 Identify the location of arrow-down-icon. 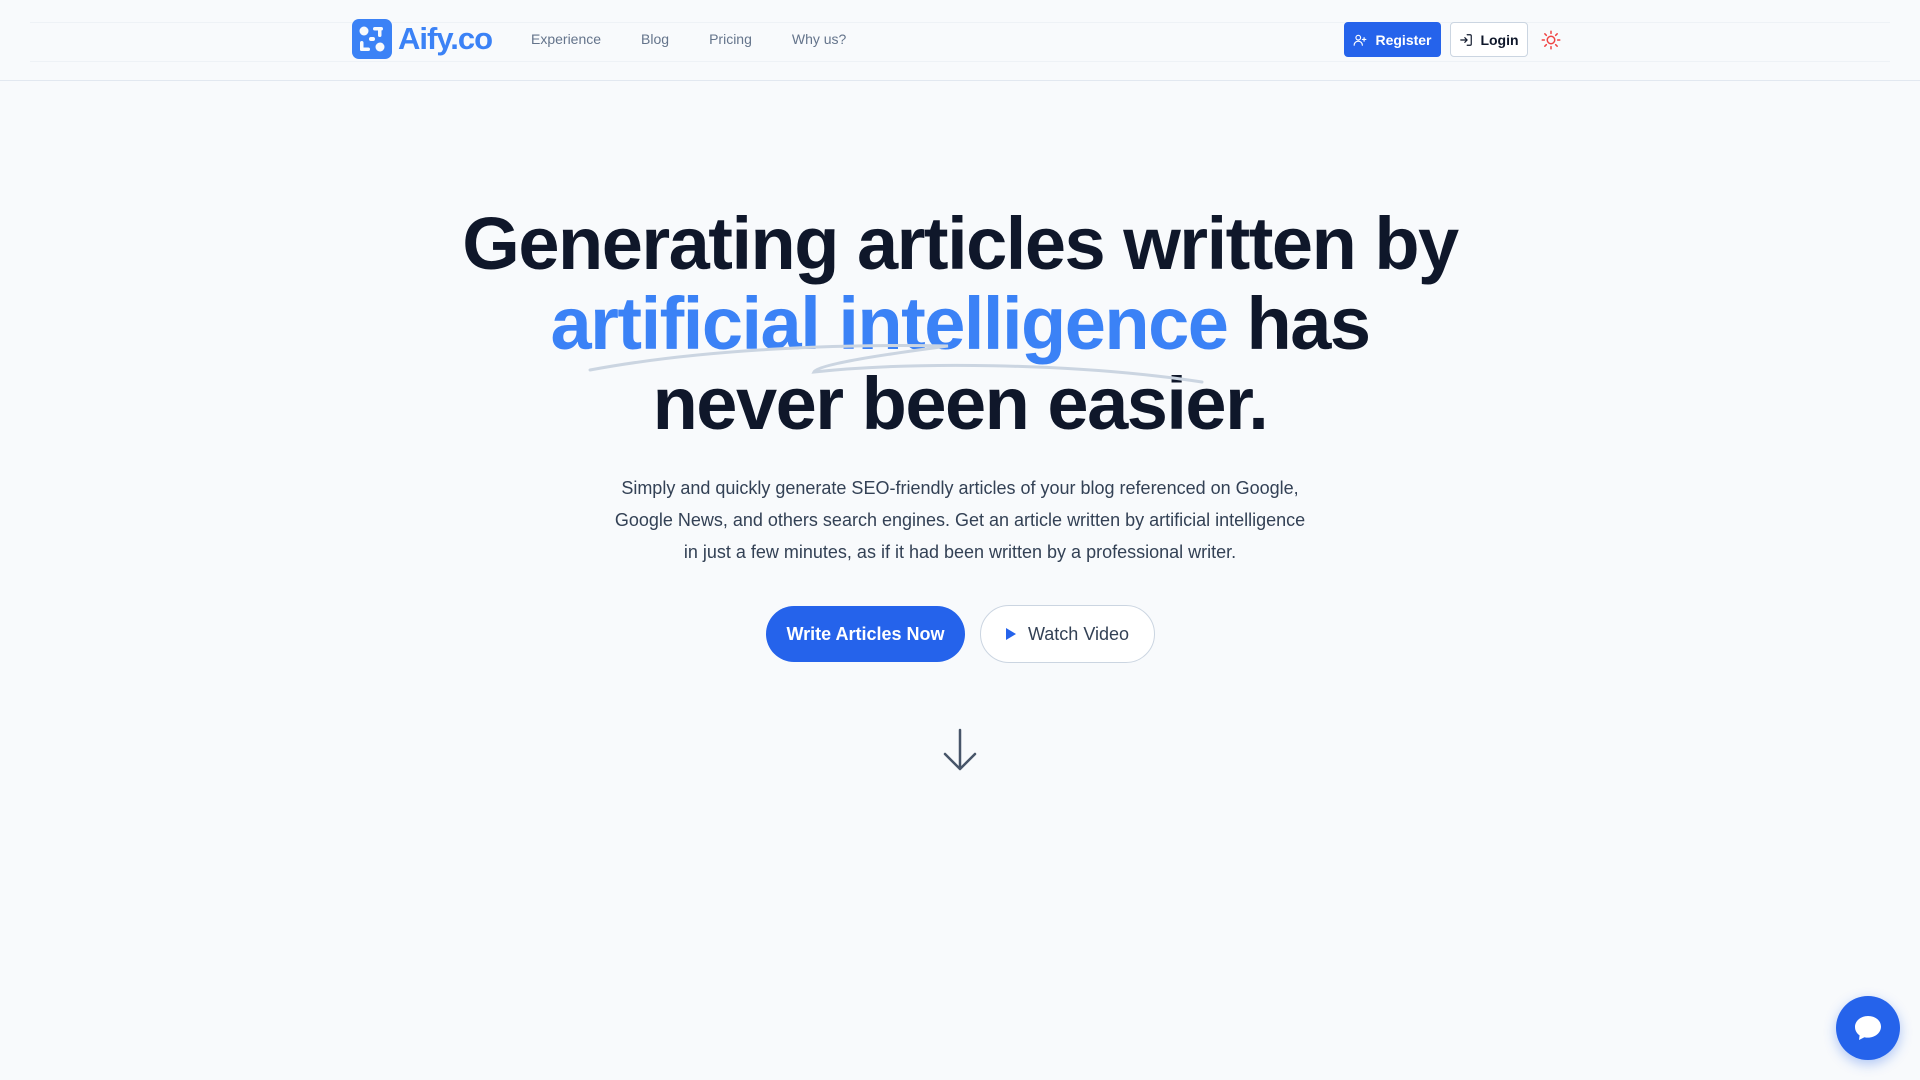
(960, 750).